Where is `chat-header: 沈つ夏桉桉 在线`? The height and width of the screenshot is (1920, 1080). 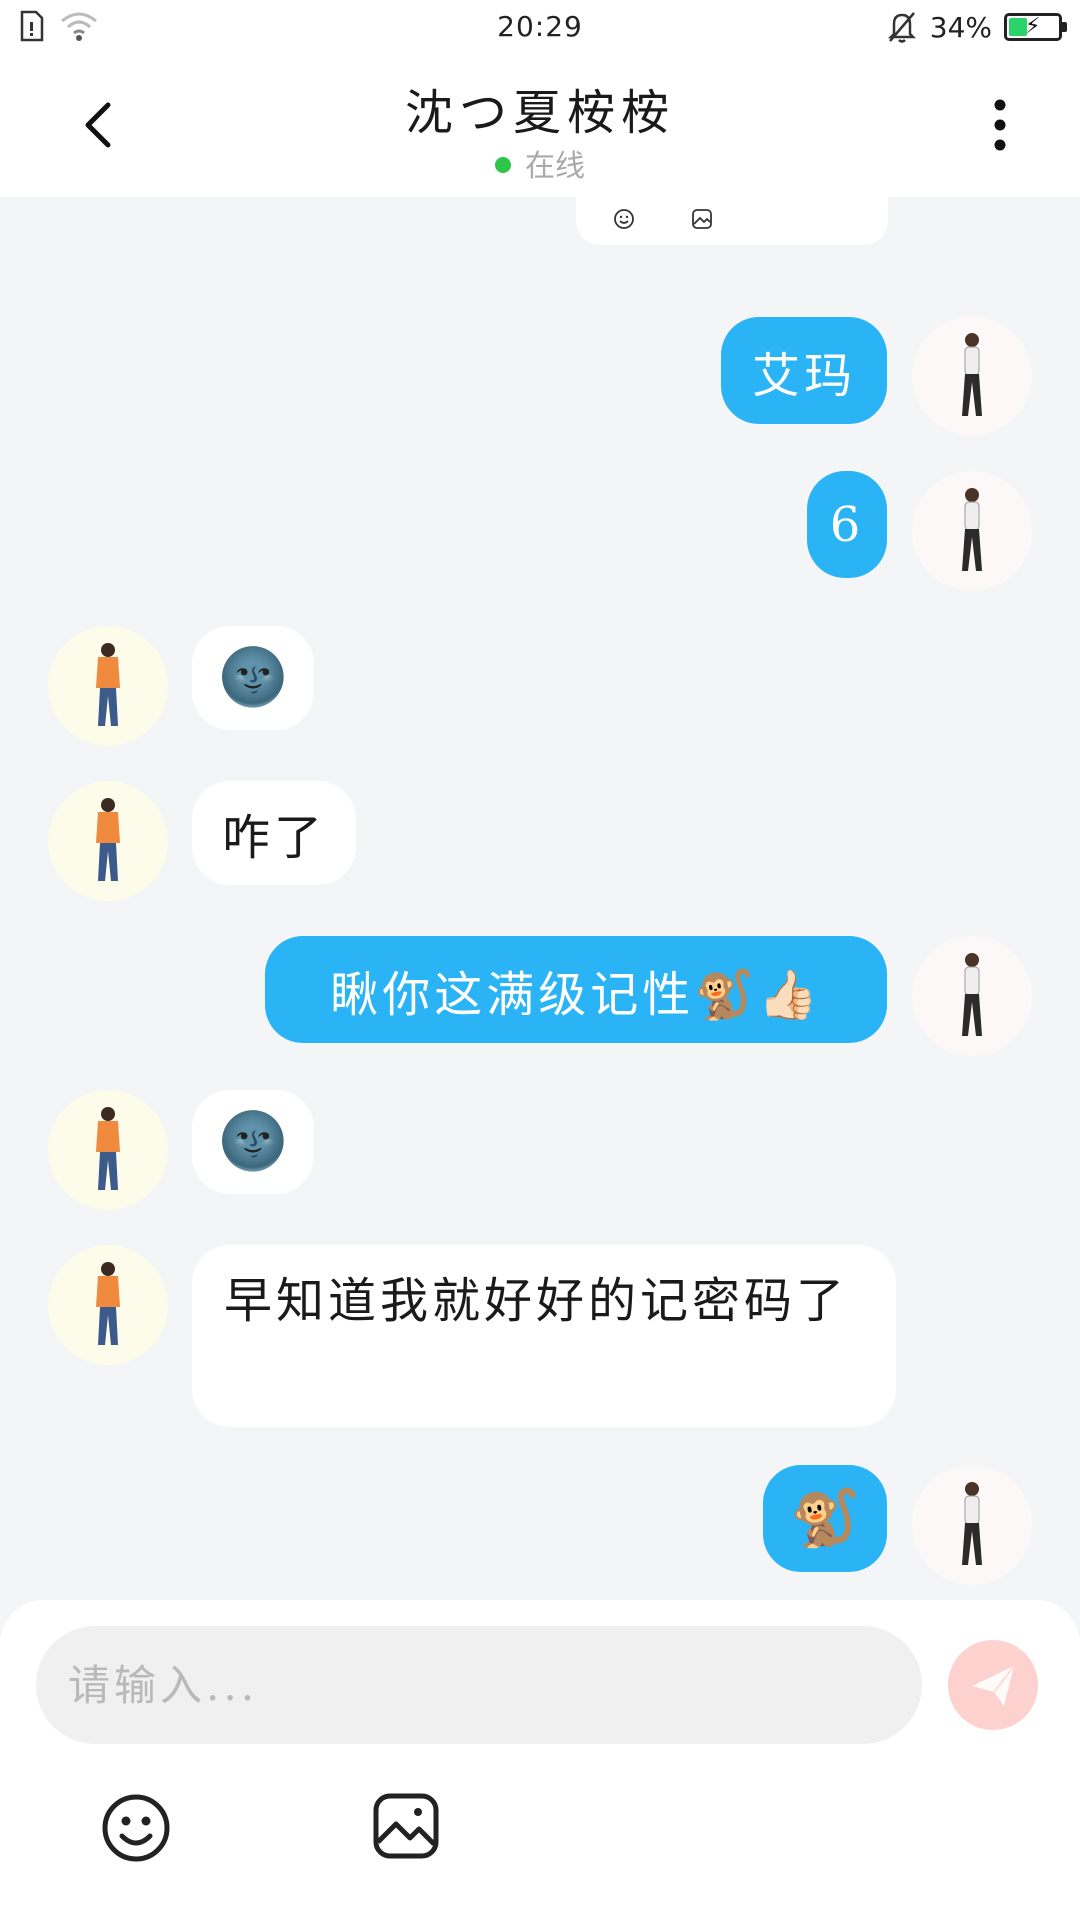 chat-header: 沈つ夏桉桉 在线 is located at coordinates (540, 126).